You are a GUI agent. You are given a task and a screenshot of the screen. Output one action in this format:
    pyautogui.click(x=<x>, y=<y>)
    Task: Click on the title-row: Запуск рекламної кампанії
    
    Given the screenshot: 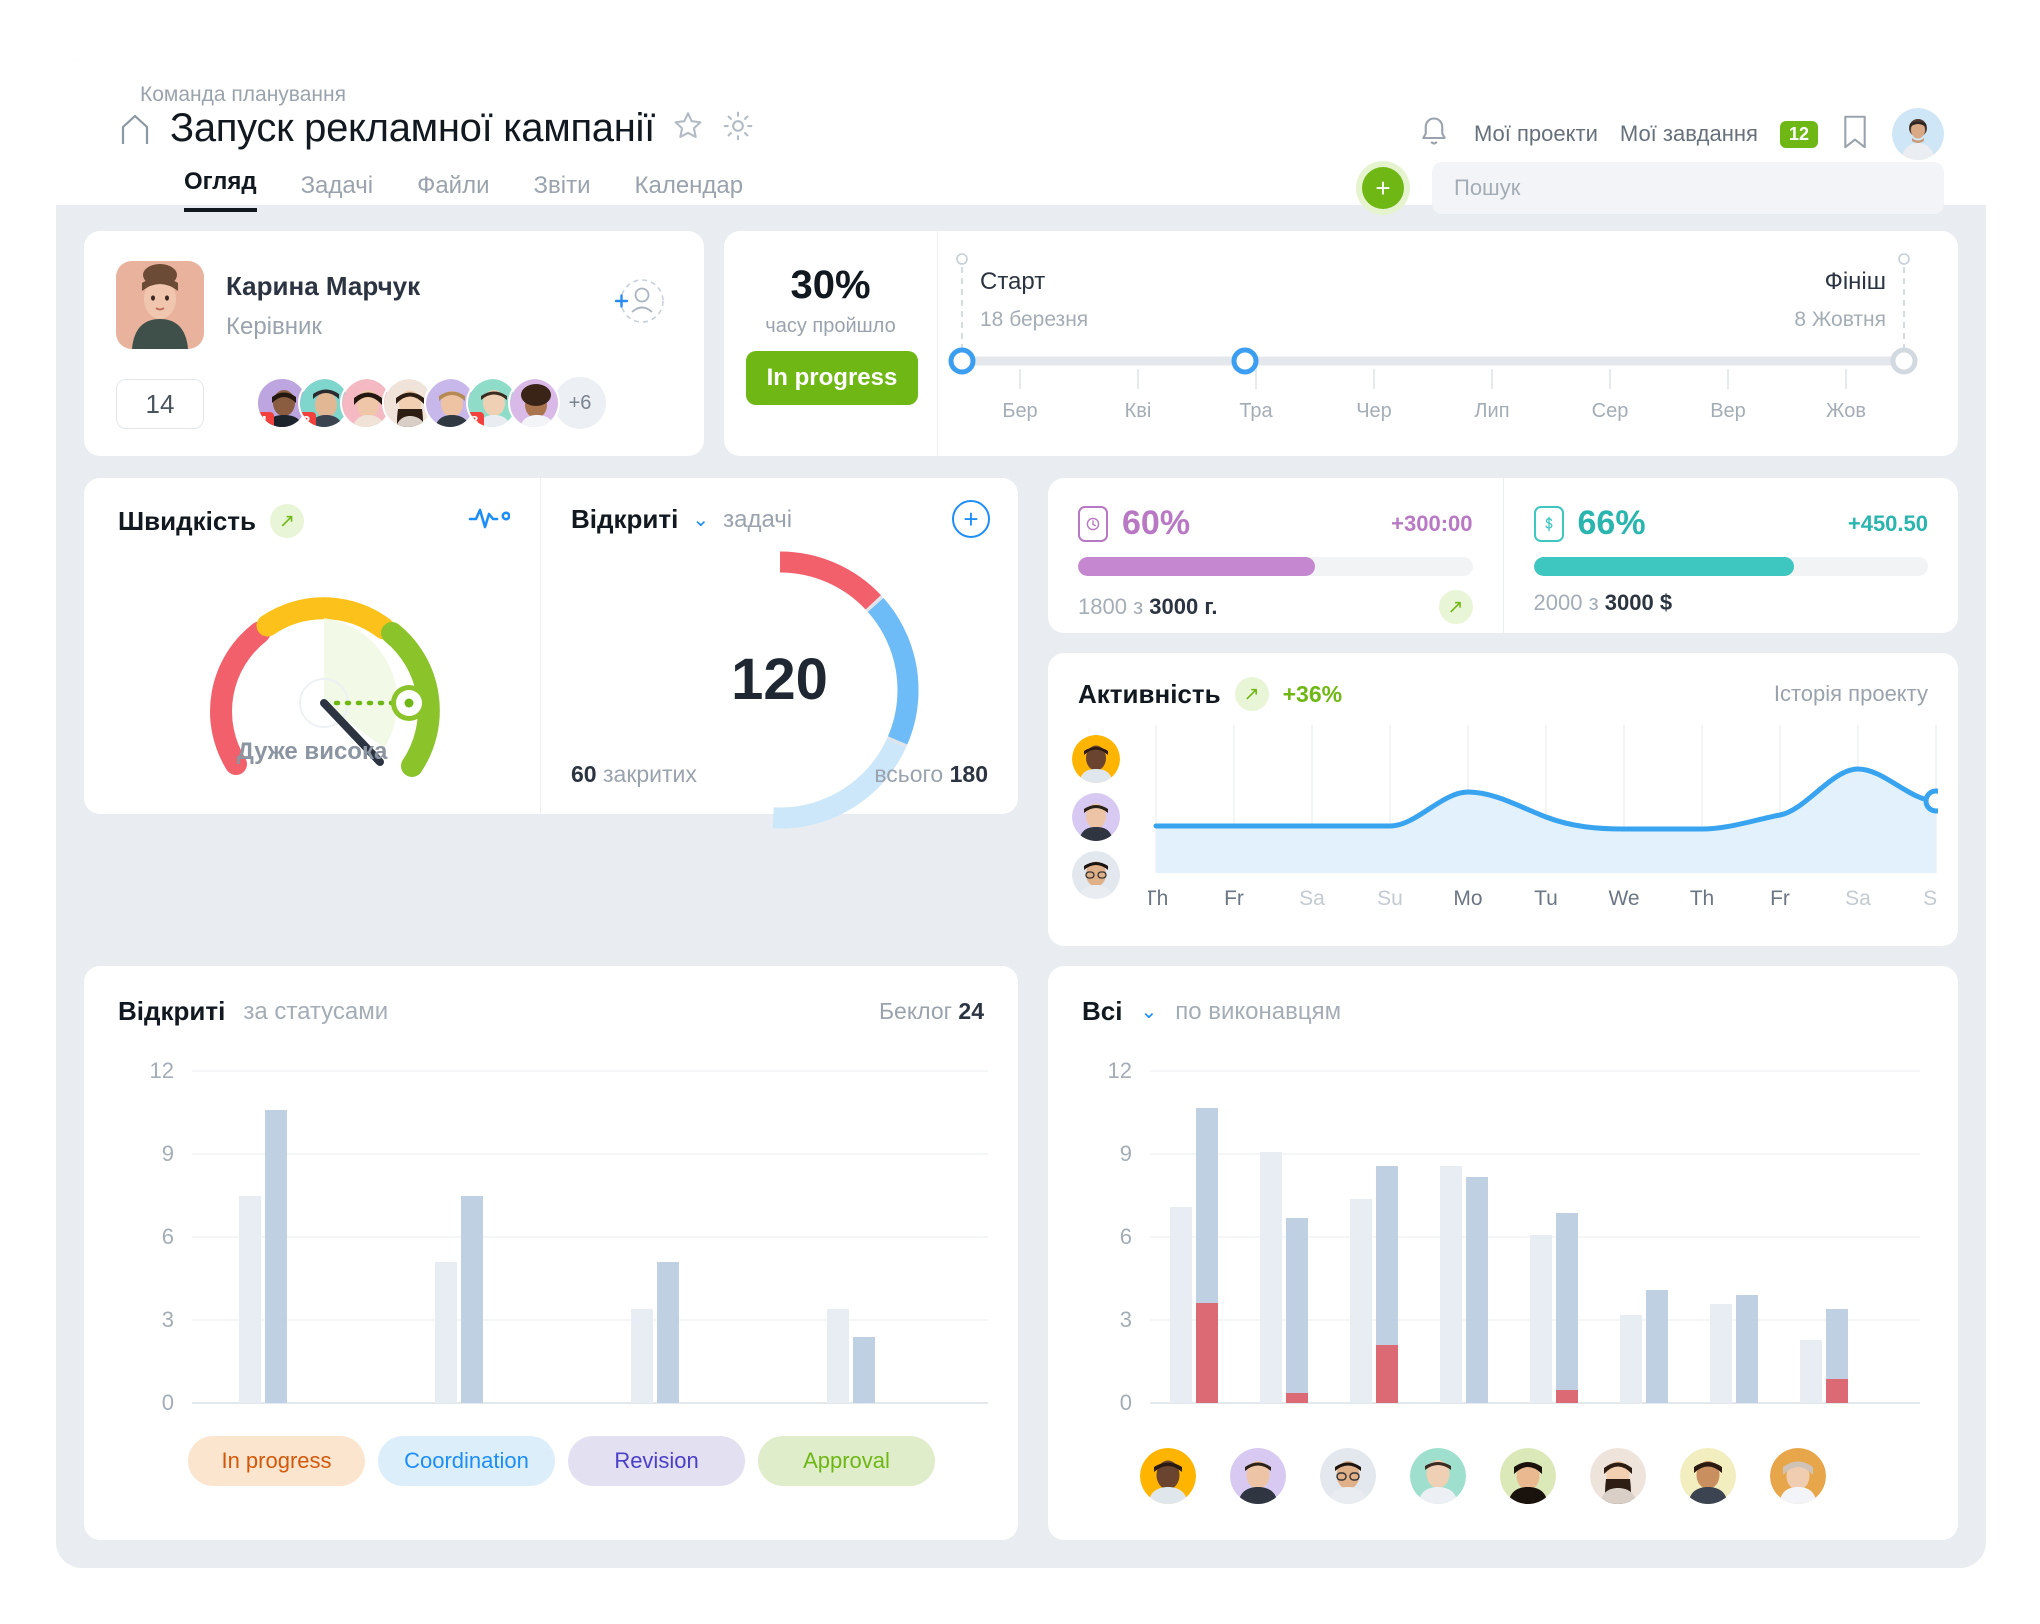 What is the action you would take?
    pyautogui.click(x=435, y=128)
    